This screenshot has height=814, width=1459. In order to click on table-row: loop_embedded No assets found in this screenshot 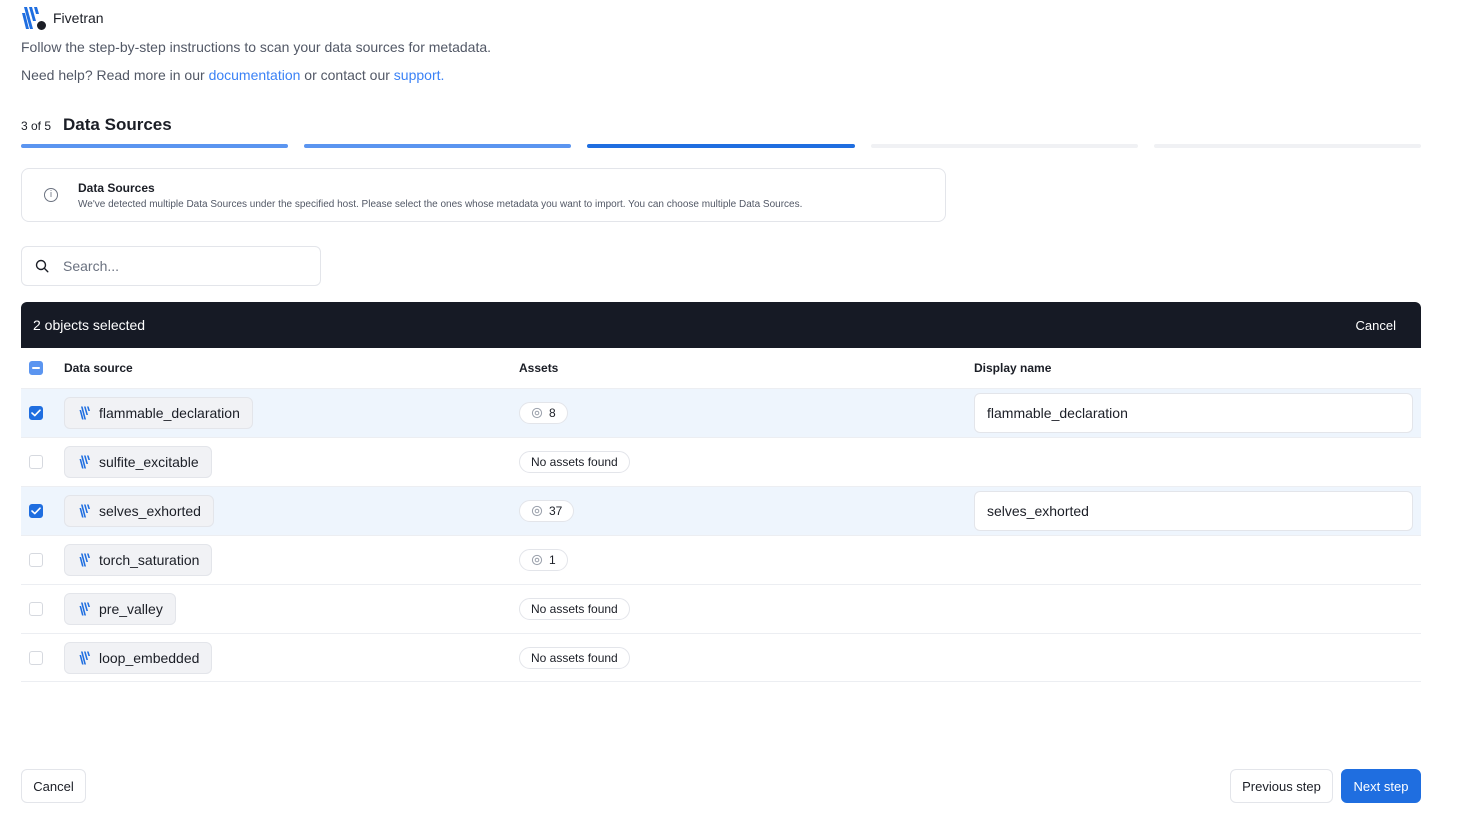, I will do `click(721, 657)`.